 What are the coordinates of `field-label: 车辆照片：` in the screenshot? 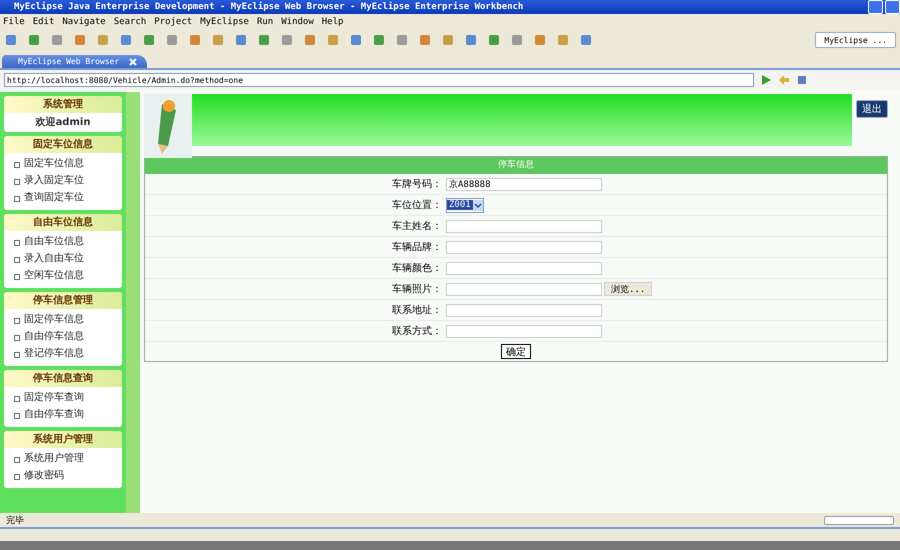 It's located at (416, 289).